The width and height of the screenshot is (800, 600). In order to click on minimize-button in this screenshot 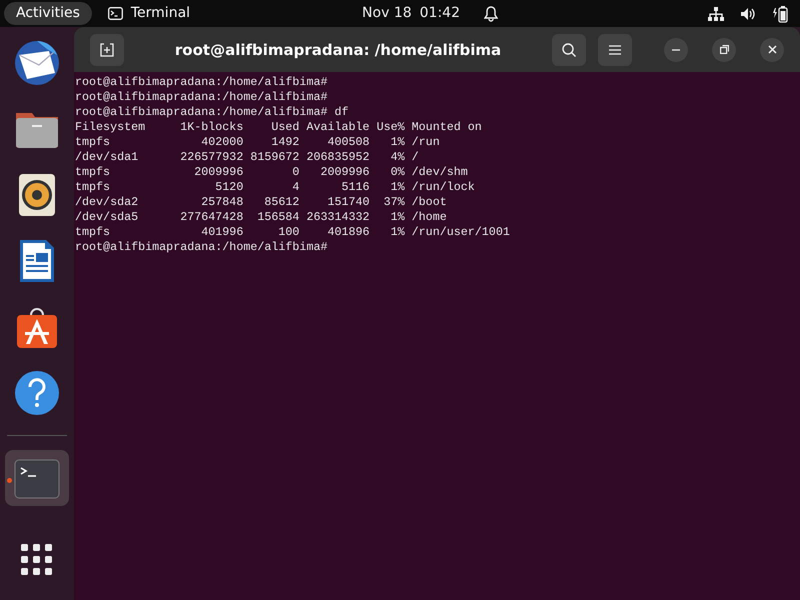, I will do `click(676, 50)`.